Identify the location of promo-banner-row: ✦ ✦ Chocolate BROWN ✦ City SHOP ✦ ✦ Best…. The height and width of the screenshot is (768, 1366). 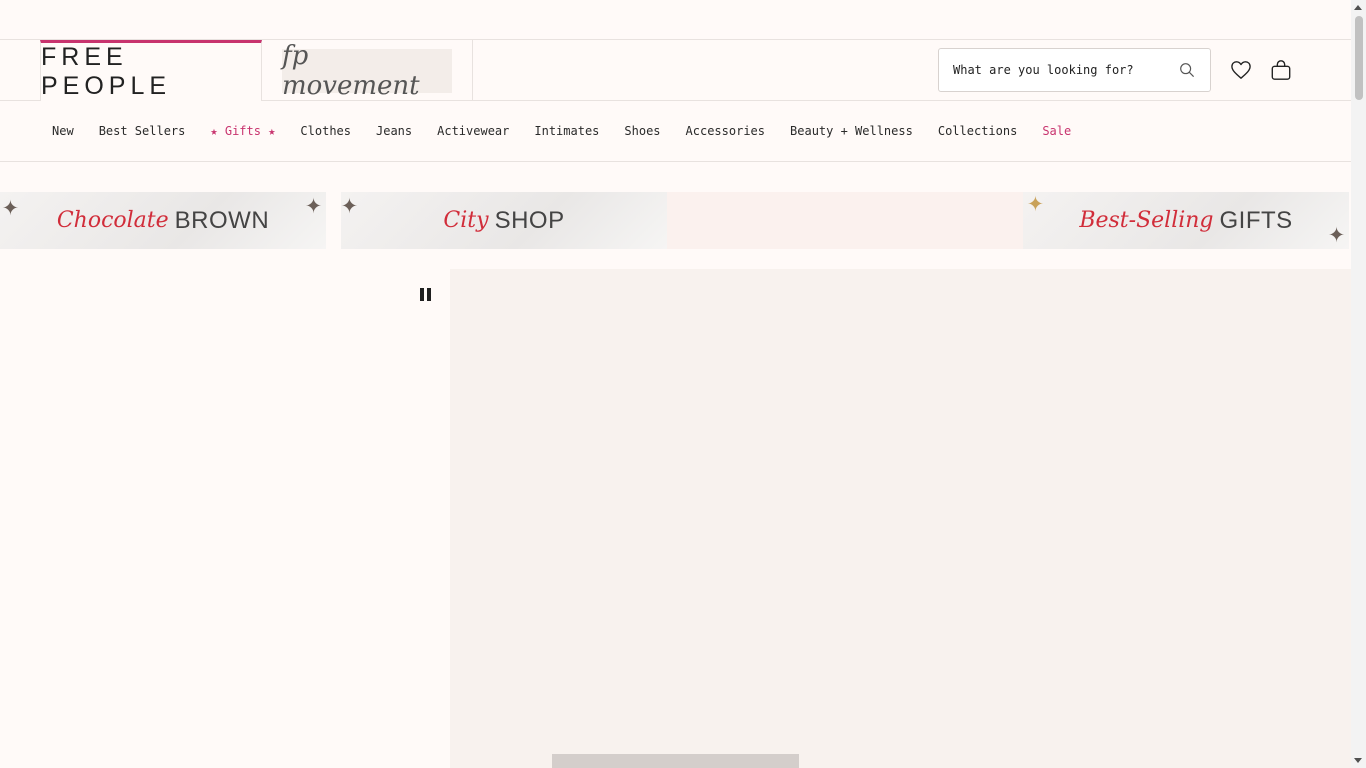
(675, 220).